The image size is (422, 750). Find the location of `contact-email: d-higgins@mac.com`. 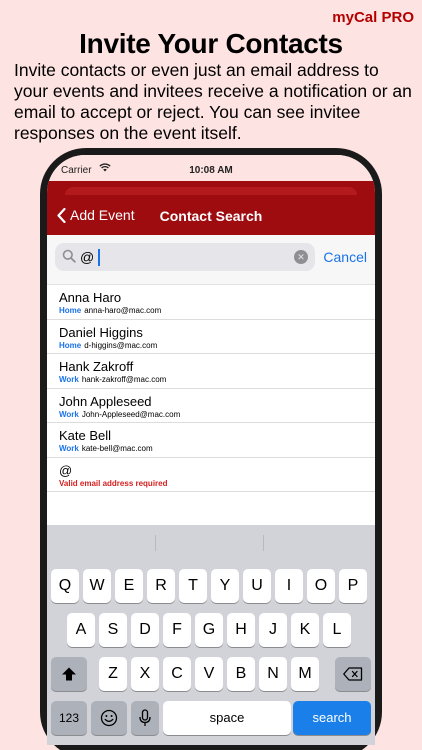

contact-email: d-higgins@mac.com is located at coordinates (121, 345).